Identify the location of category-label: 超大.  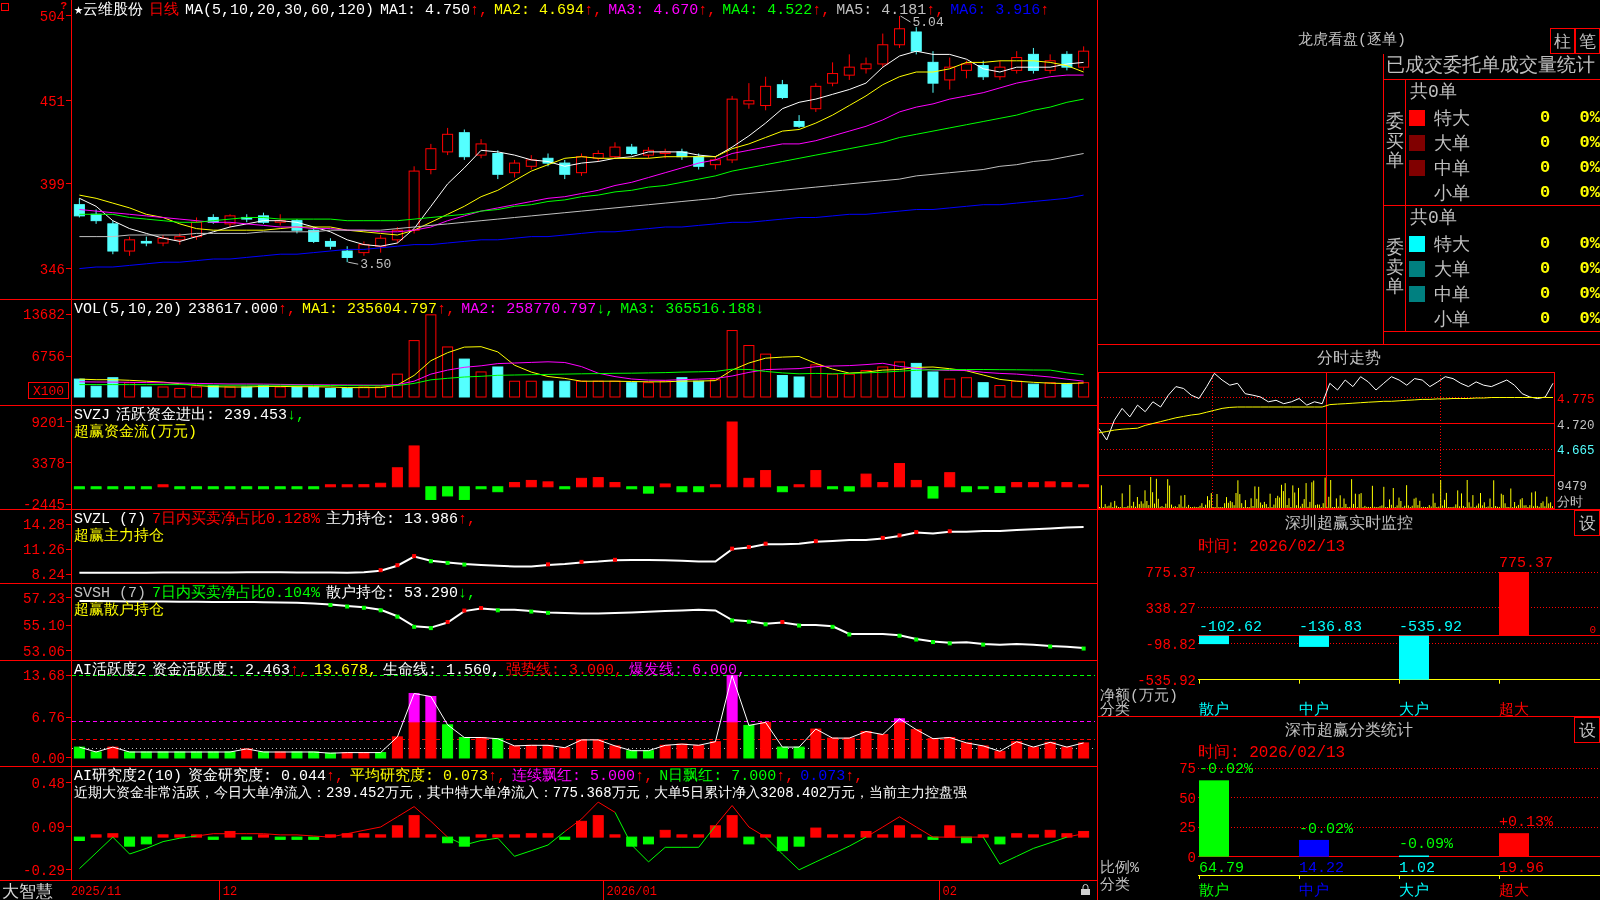
(1514, 709).